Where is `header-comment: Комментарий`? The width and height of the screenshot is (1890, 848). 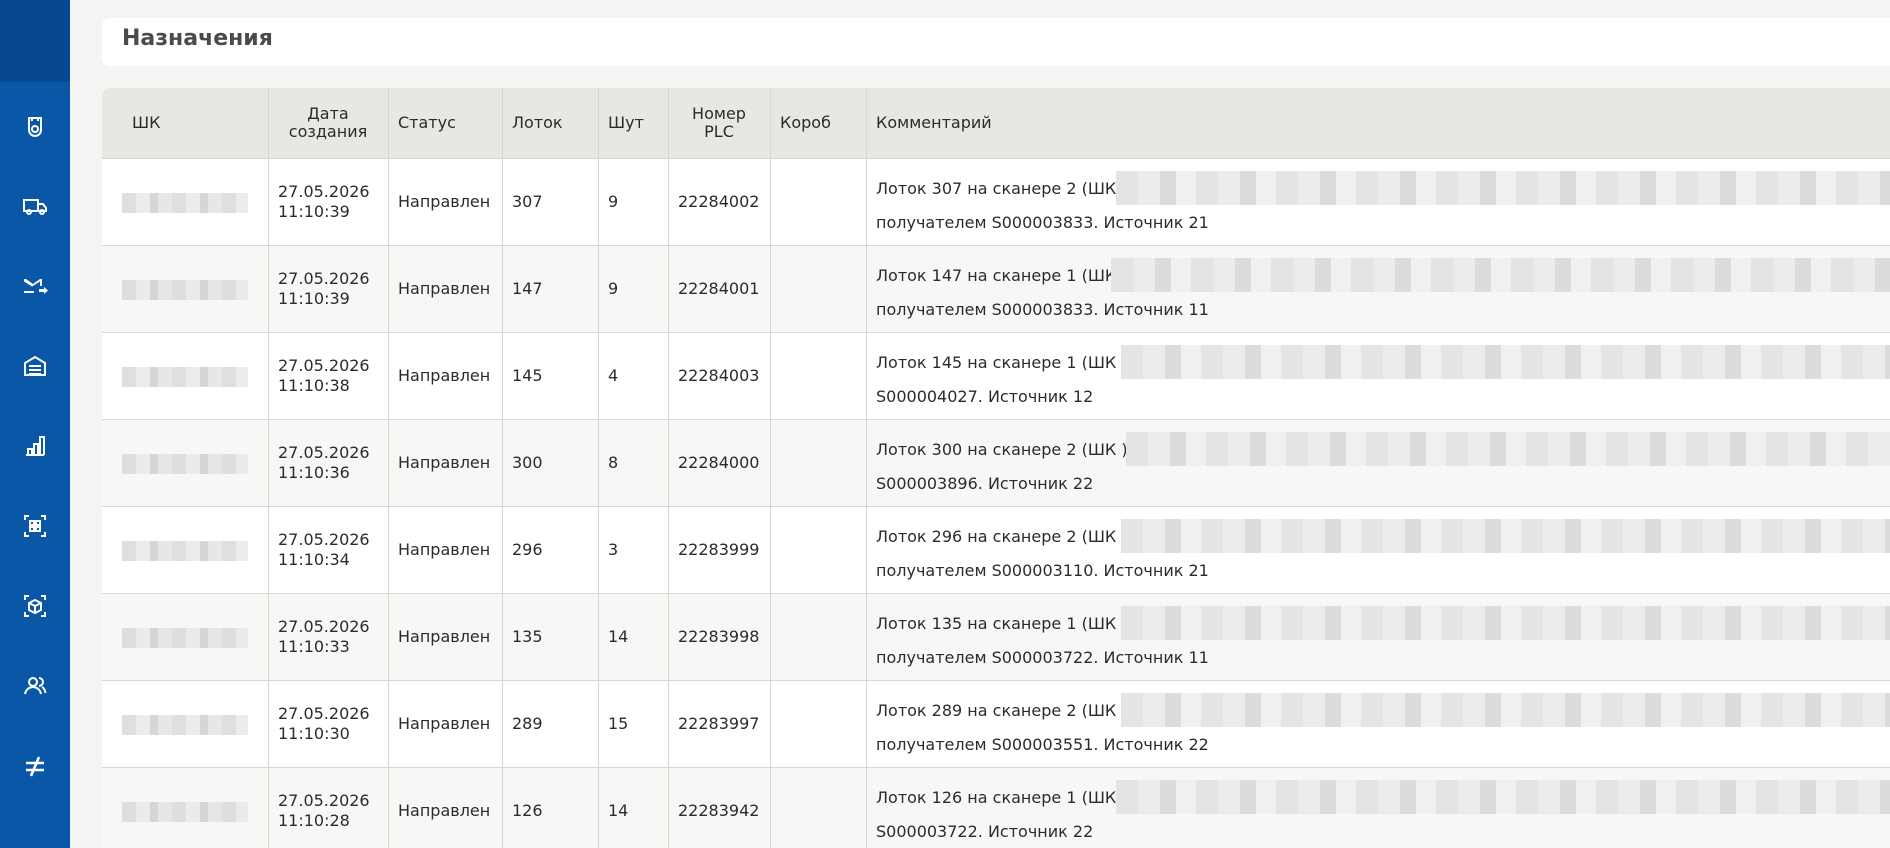 header-comment: Комментарий is located at coordinates (1316, 123).